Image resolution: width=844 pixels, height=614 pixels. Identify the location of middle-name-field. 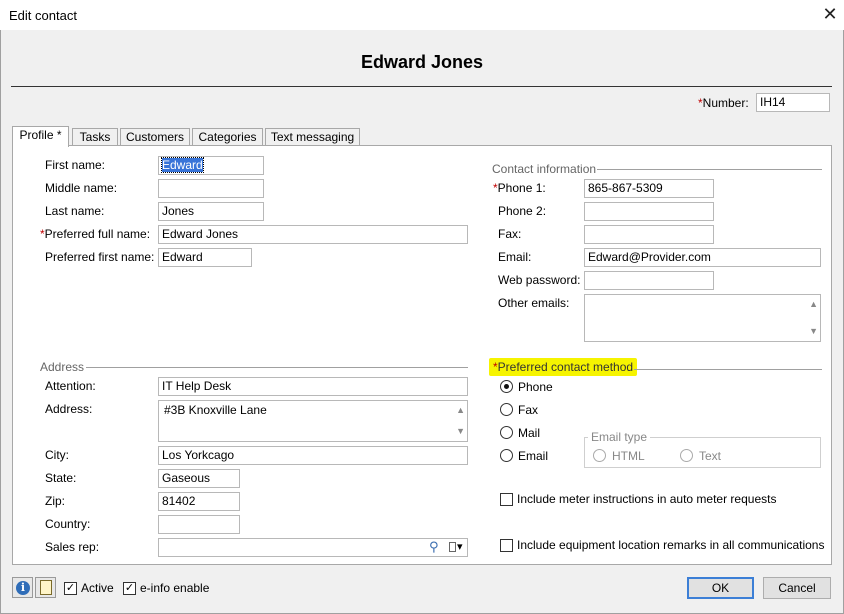
(211, 188).